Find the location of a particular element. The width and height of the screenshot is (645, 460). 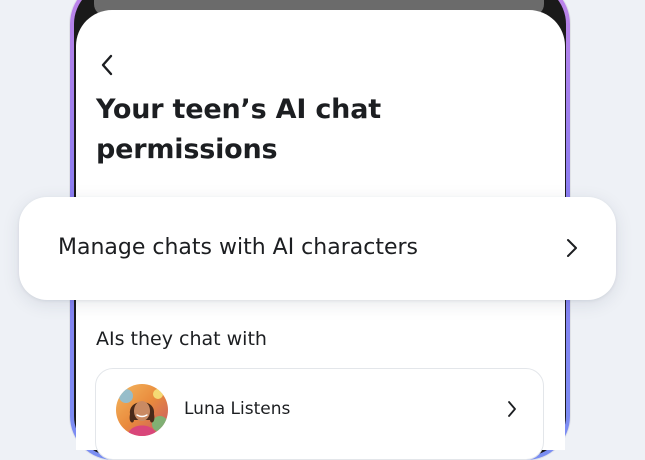

avatar is located at coordinates (142, 410).